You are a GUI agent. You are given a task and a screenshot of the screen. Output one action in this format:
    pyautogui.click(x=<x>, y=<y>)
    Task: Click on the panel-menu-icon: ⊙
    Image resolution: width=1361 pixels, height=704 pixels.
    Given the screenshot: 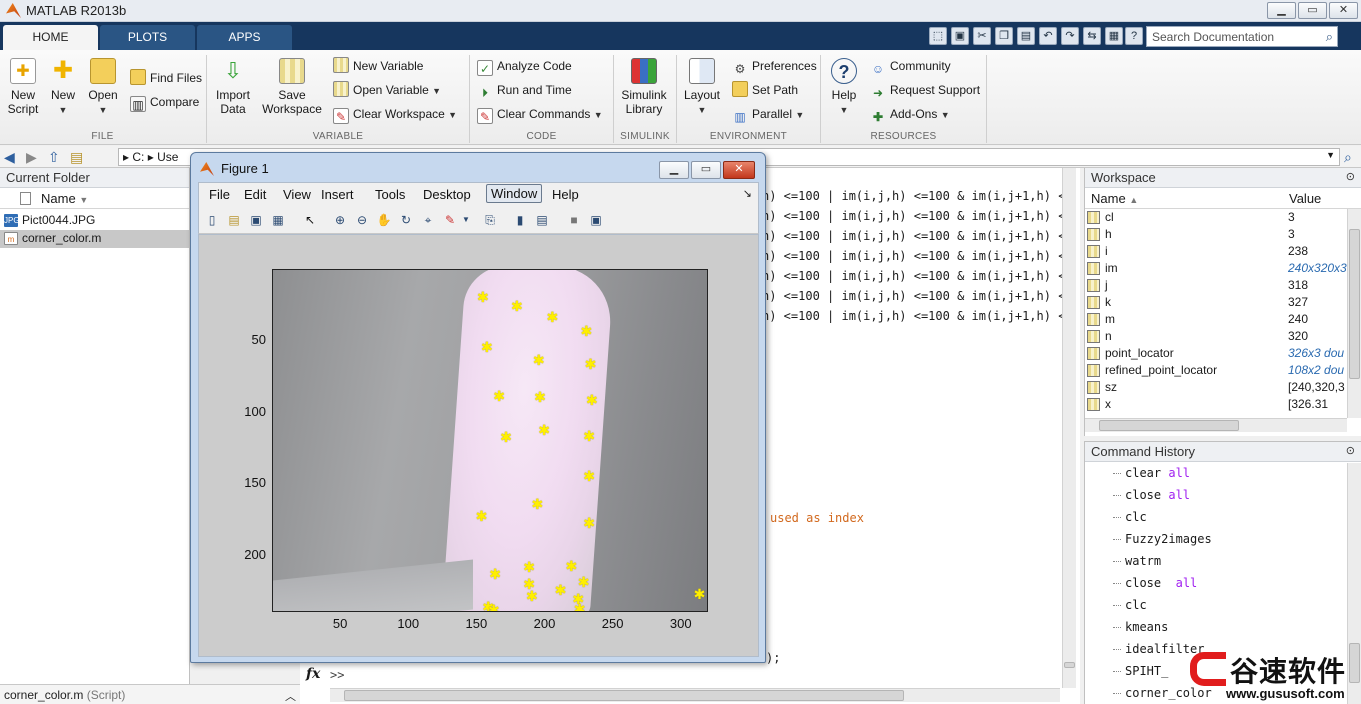 What is the action you would take?
    pyautogui.click(x=1350, y=176)
    